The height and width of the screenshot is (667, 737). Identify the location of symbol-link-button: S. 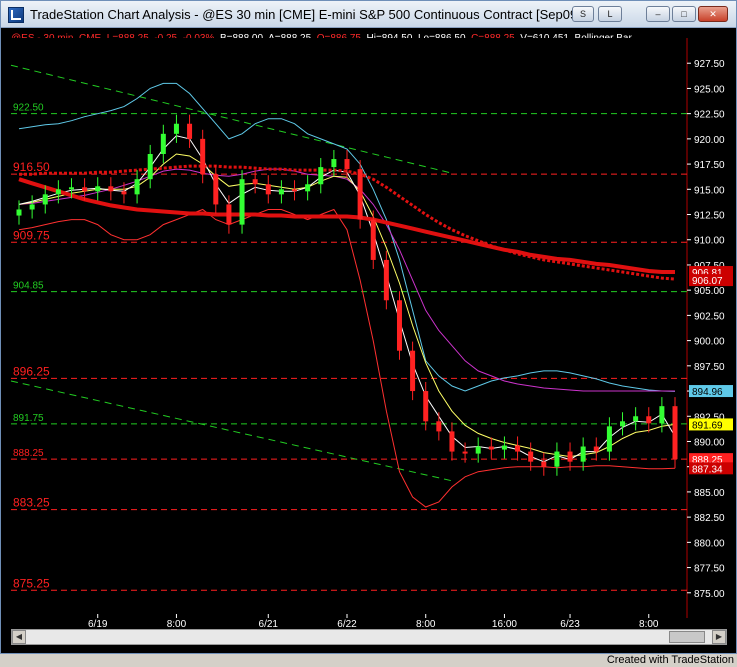
(583, 14).